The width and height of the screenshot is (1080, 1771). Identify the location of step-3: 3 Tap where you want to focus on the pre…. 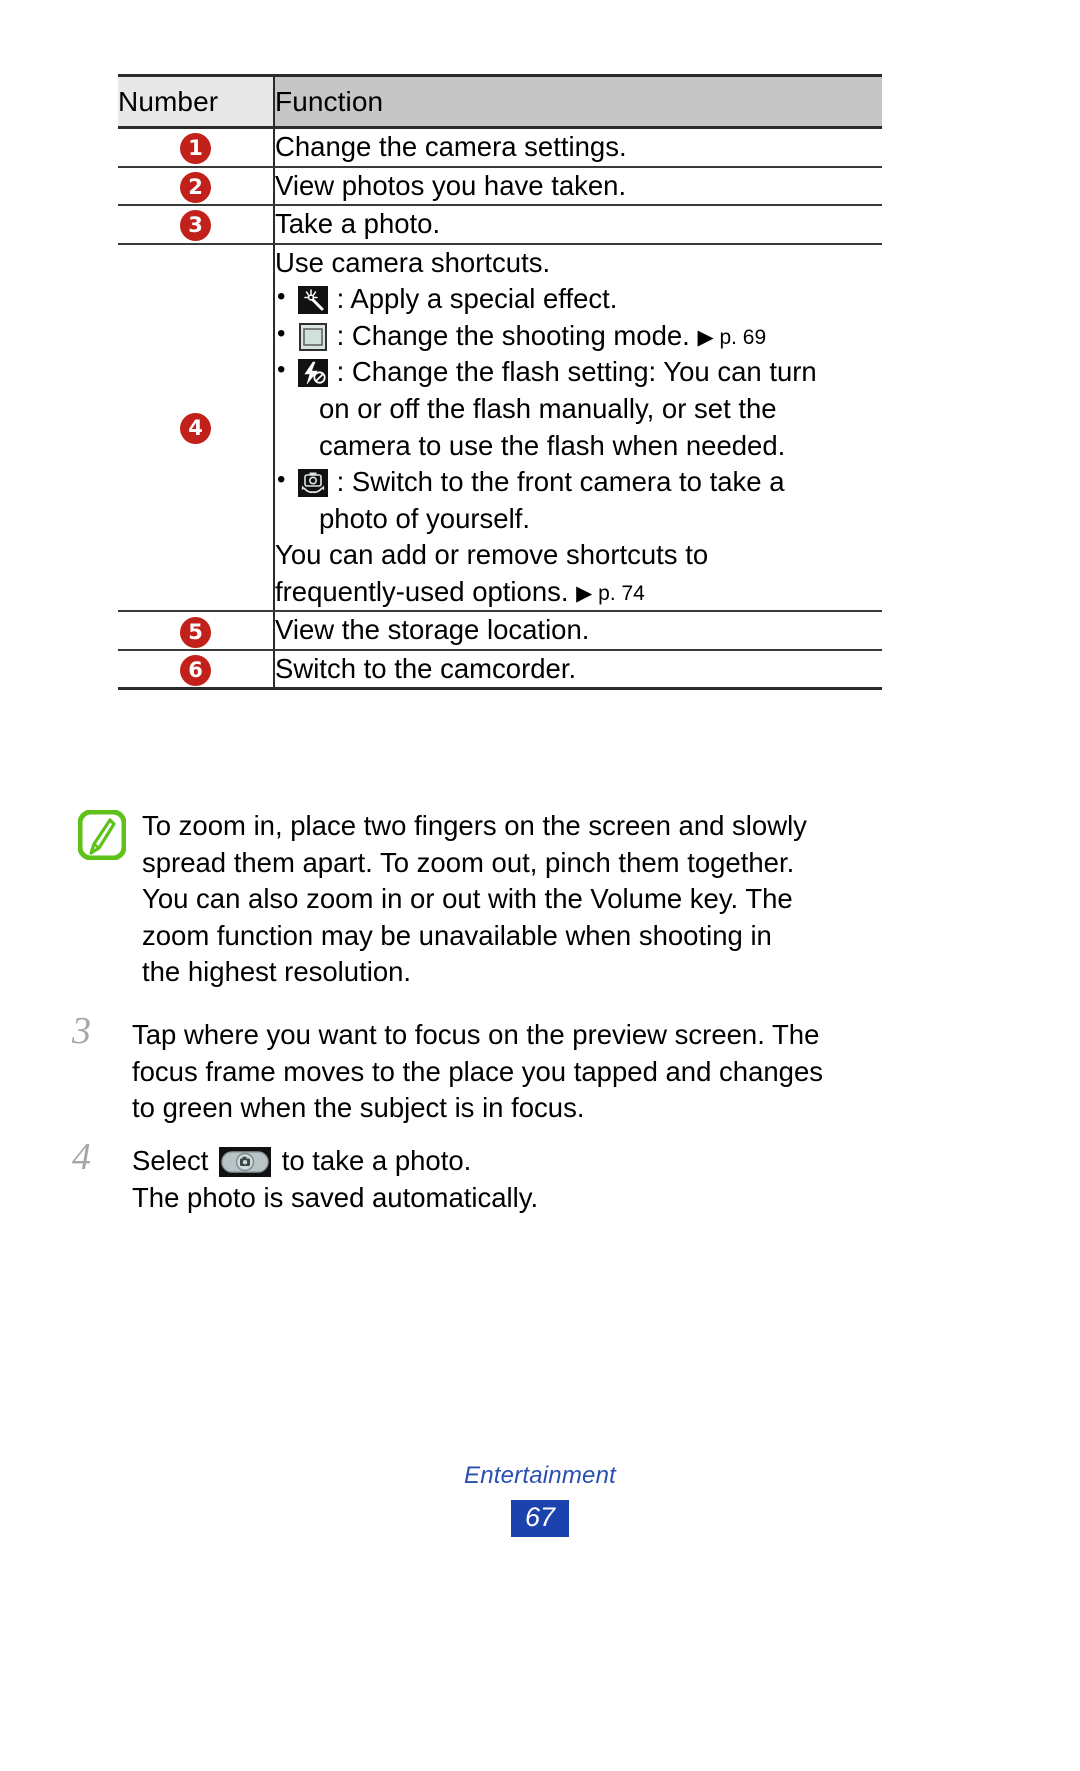
(477, 1068).